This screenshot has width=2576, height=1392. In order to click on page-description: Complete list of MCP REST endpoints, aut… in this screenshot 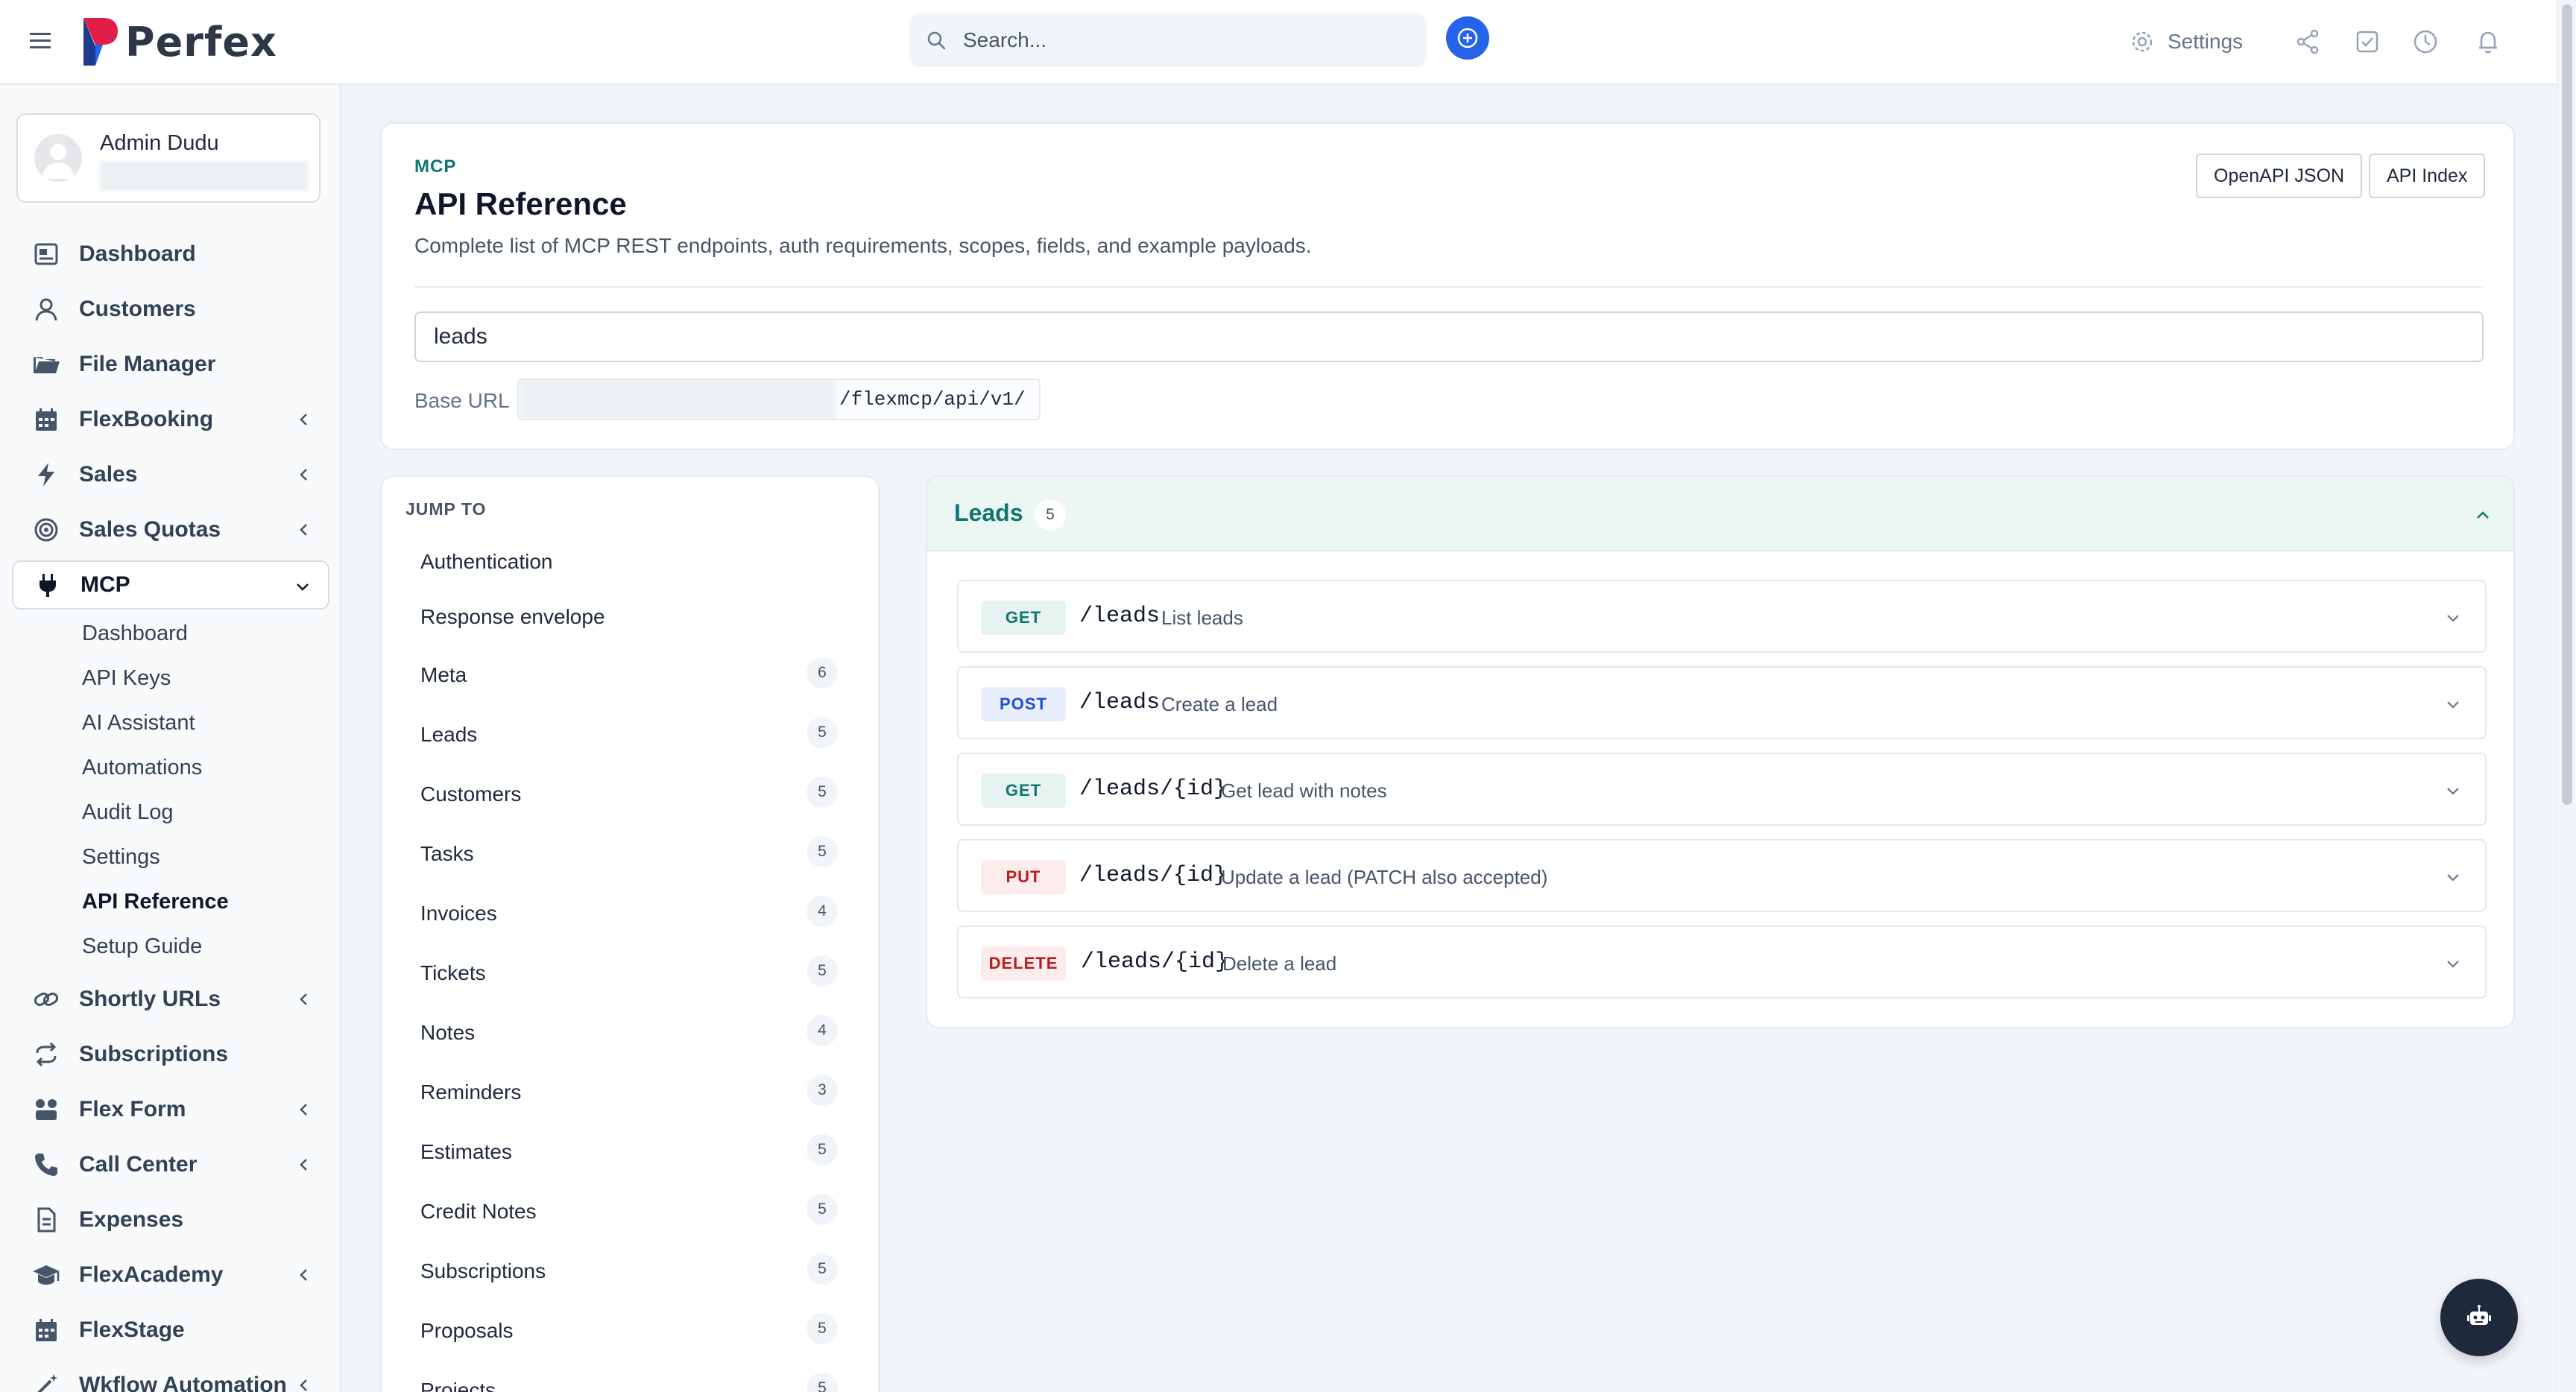, I will do `click(863, 246)`.